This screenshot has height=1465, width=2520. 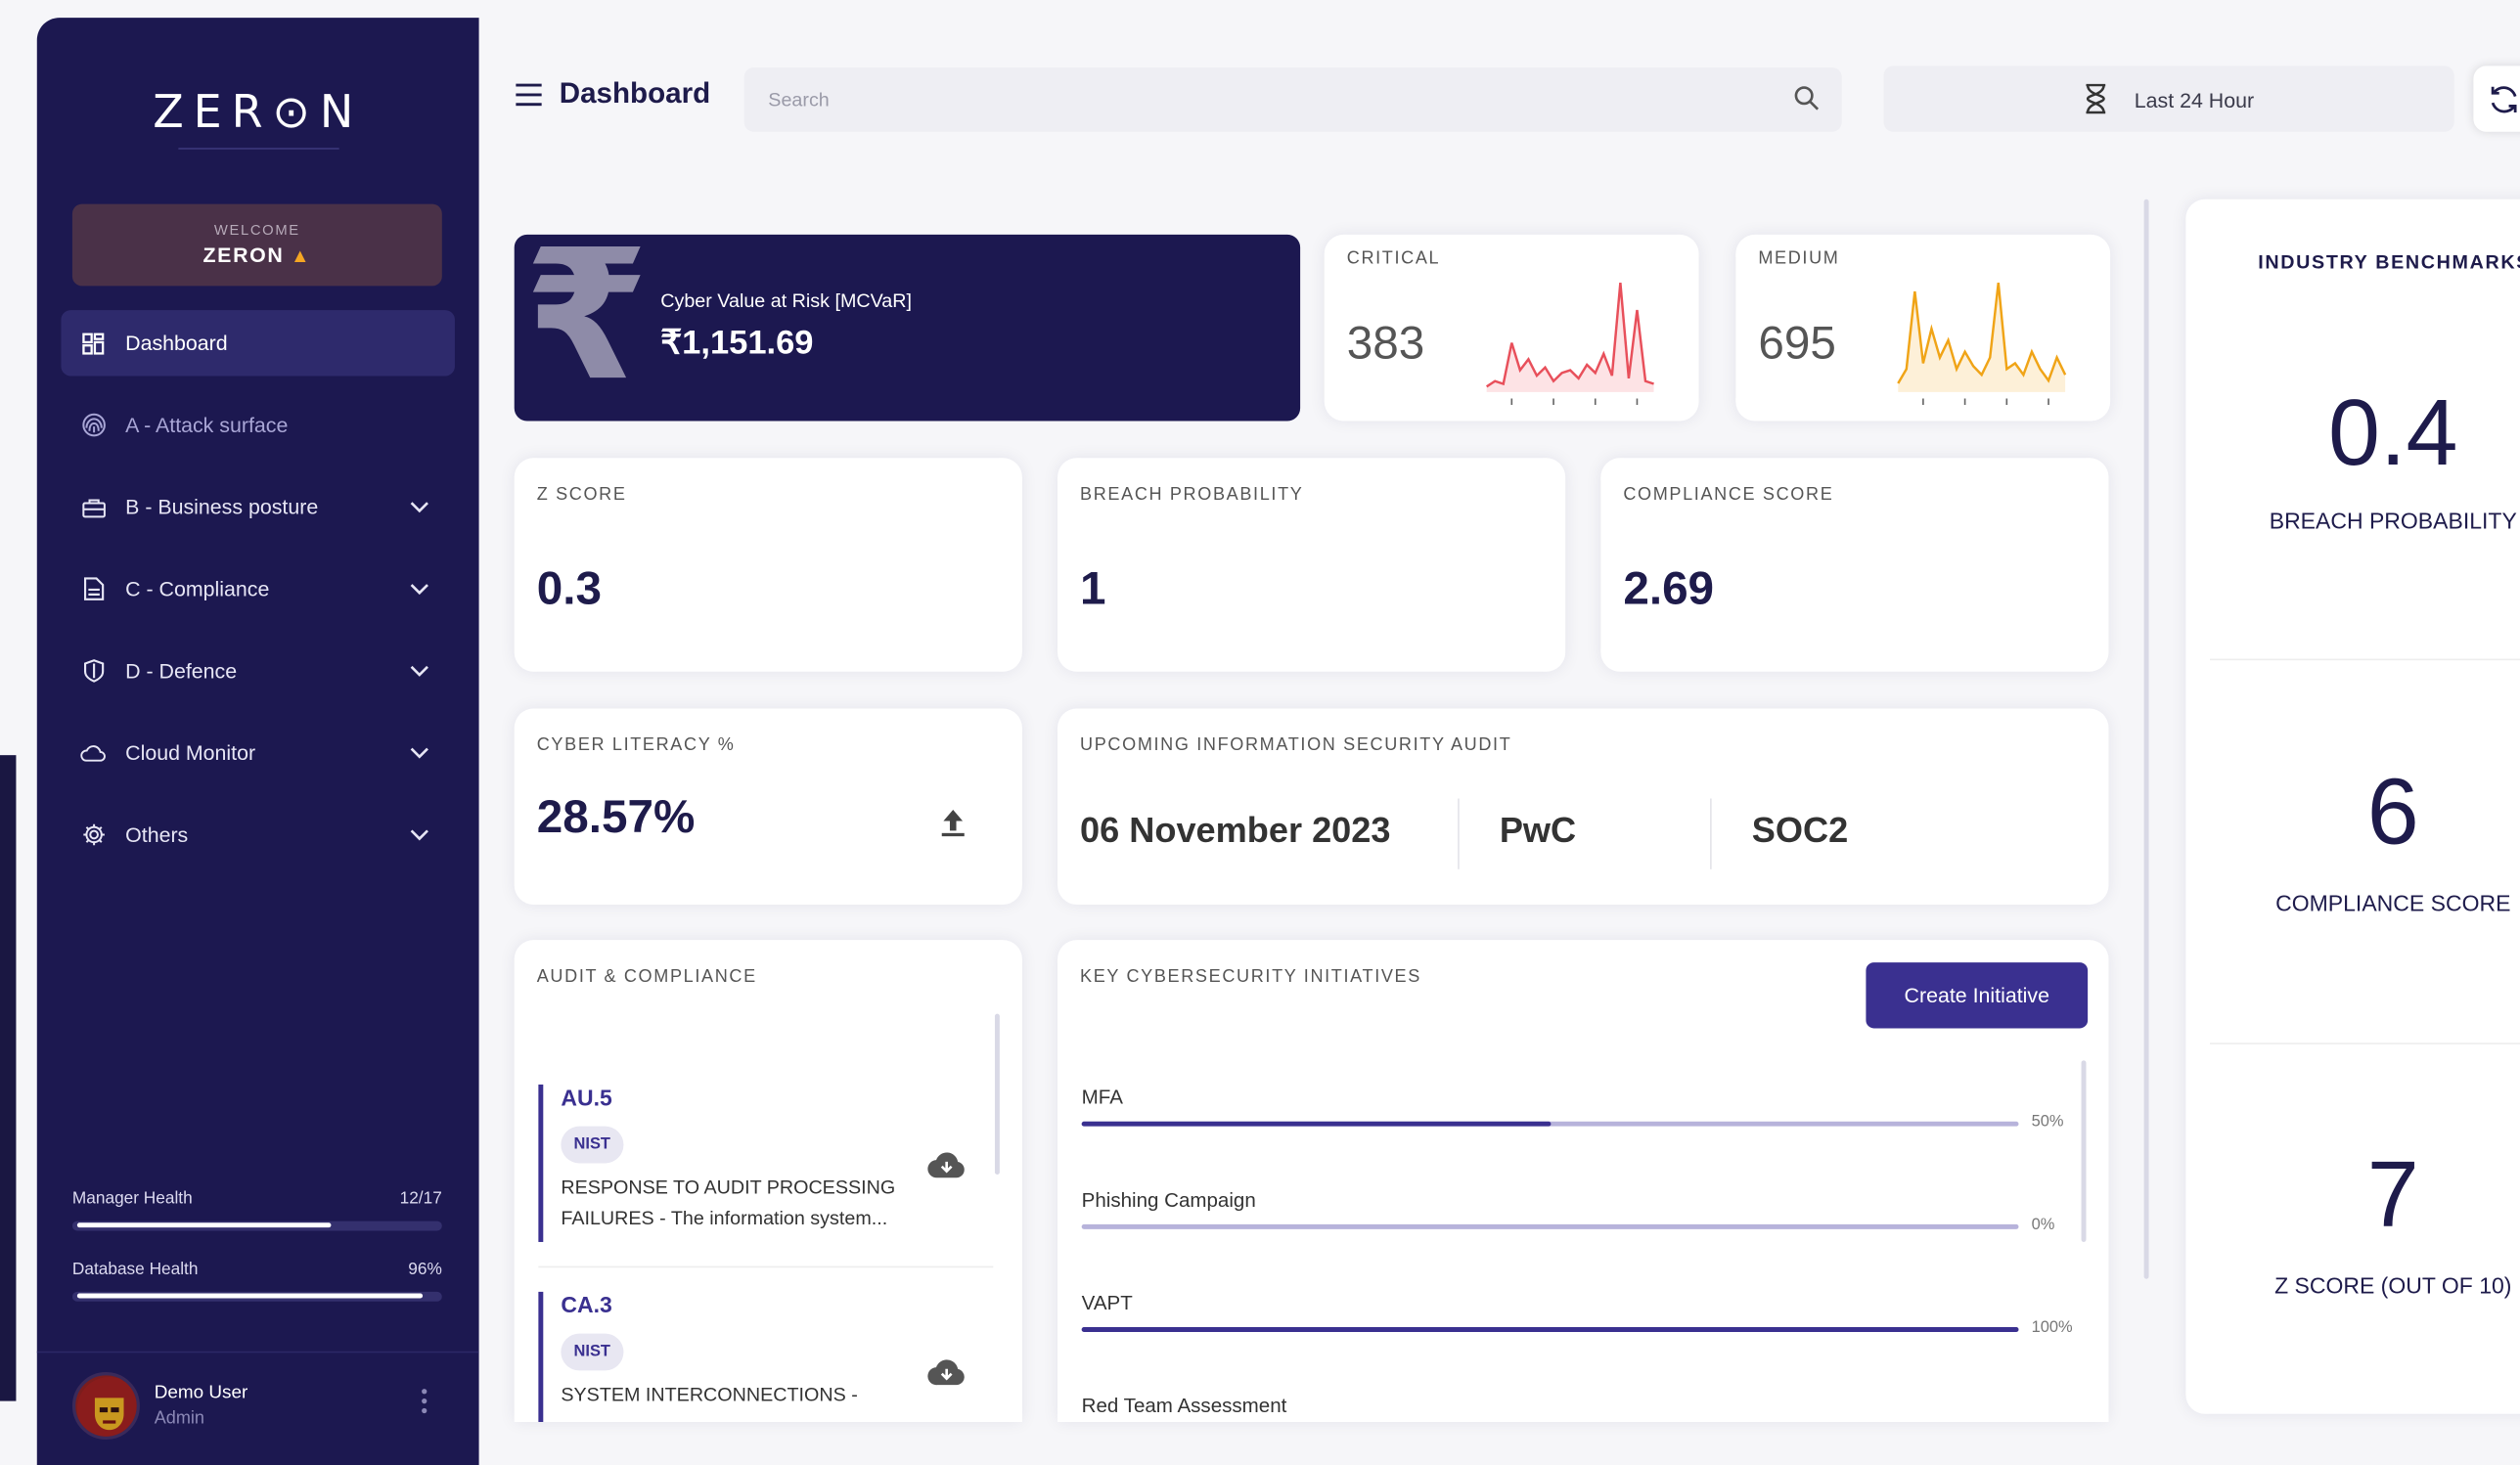 What do you see at coordinates (1669, 589) in the screenshot?
I see `compliance-score-value: 2.69` at bounding box center [1669, 589].